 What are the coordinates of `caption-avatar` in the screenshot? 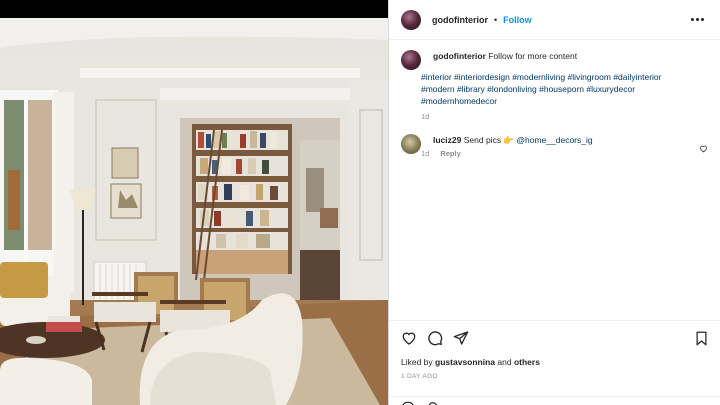 It's located at (411, 60).